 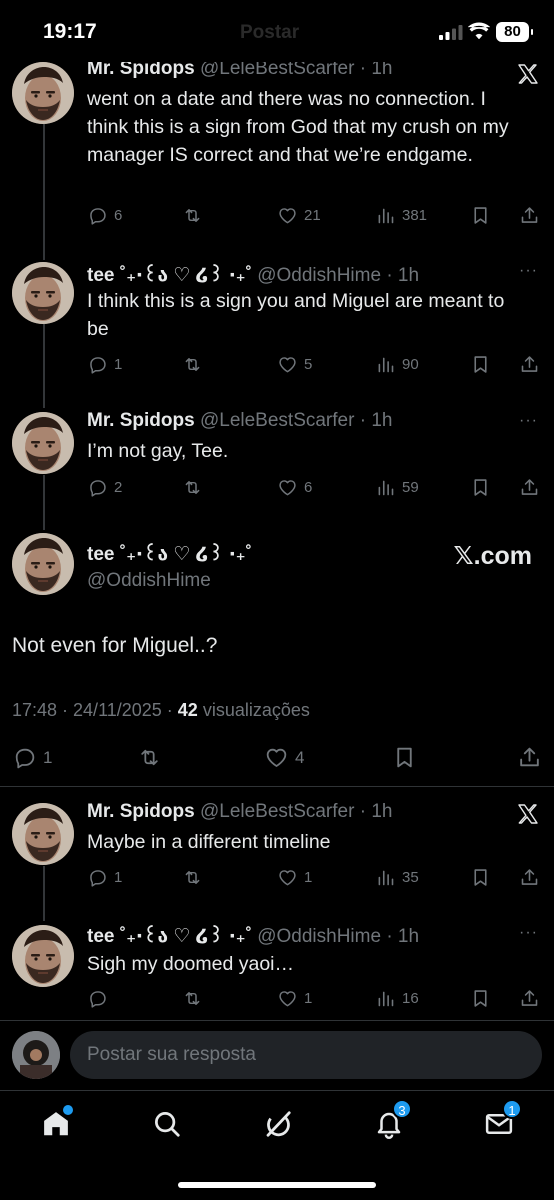 What do you see at coordinates (401, 215) in the screenshot?
I see `views-button: 381` at bounding box center [401, 215].